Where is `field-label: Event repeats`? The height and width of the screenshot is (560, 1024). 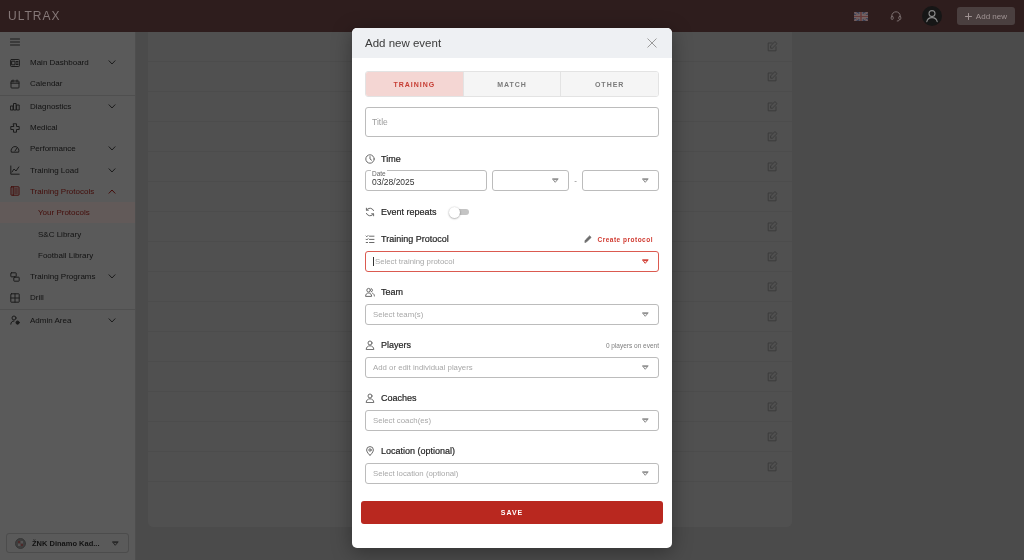 field-label: Event repeats is located at coordinates (409, 212).